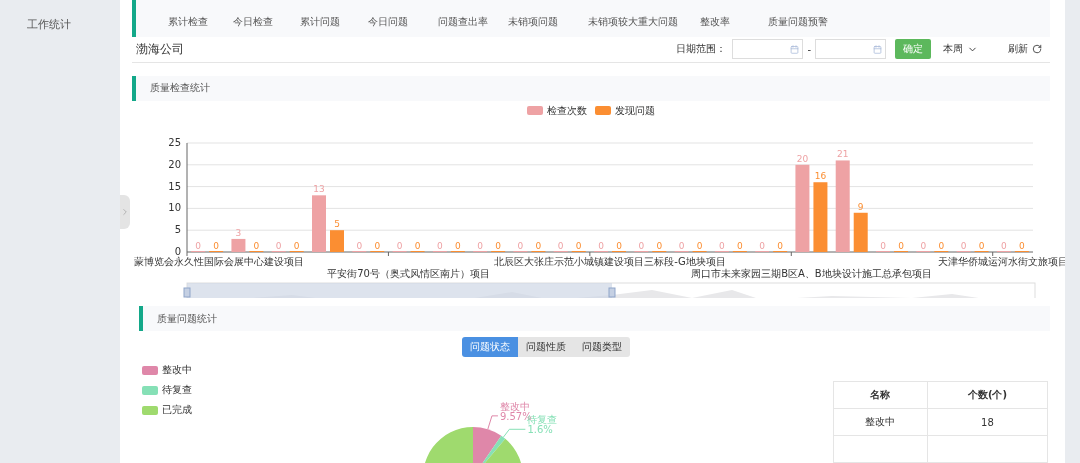 The height and width of the screenshot is (463, 1080). I want to click on company-name: 渤海公司, so click(160, 49).